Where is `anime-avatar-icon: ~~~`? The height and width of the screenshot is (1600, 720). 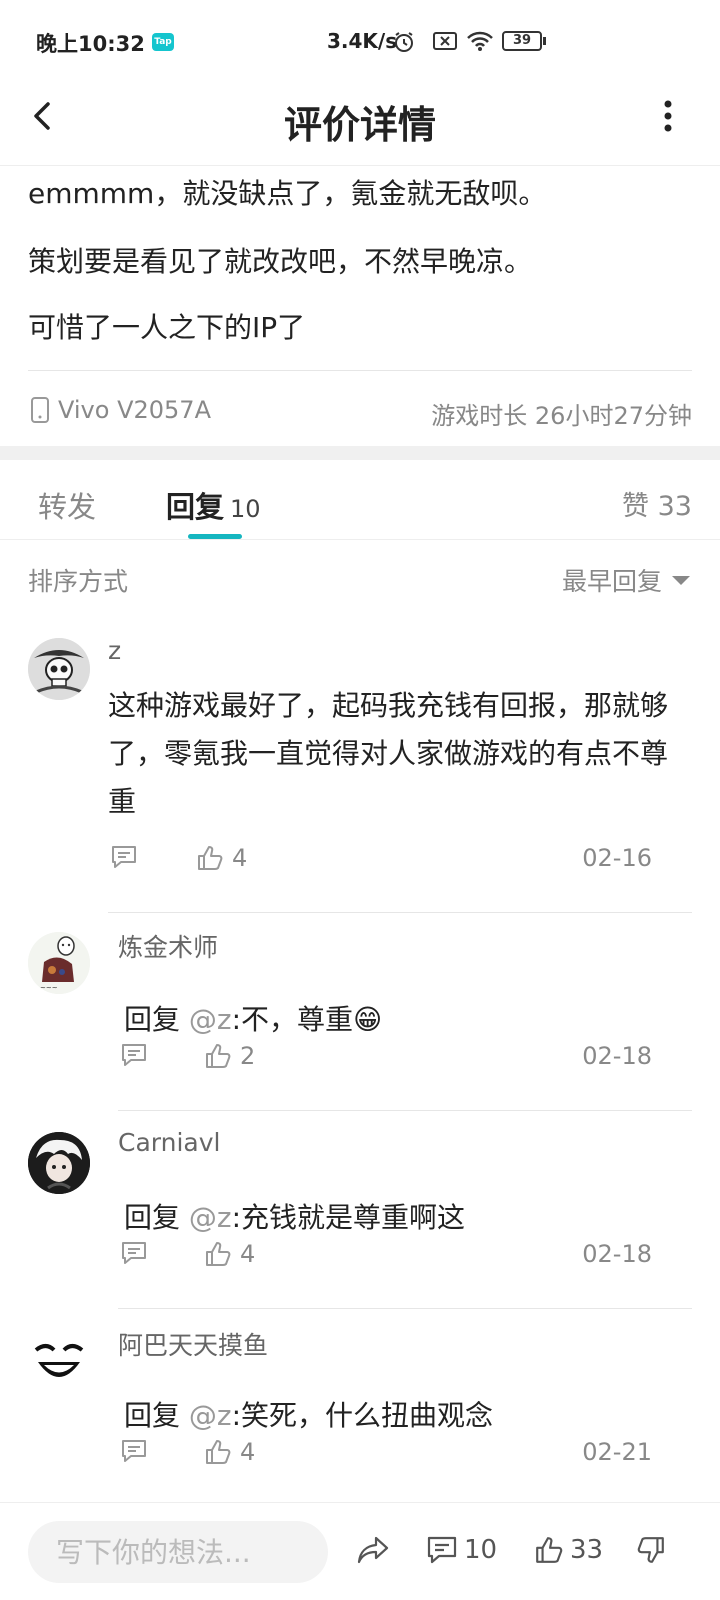 anime-avatar-icon: ~~~ is located at coordinates (59, 963).